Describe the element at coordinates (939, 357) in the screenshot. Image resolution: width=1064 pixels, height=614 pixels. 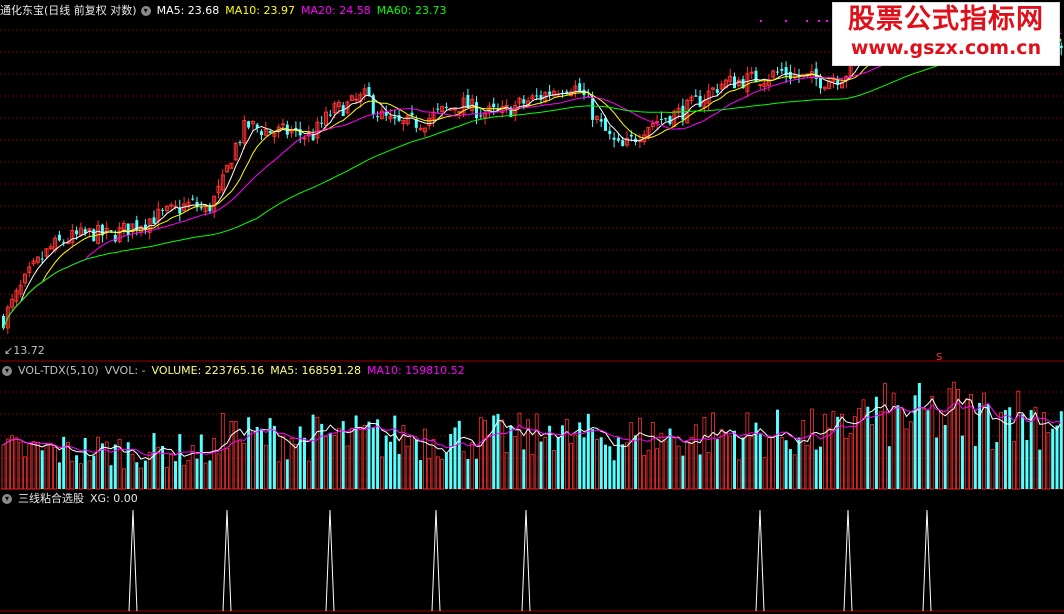
I see `signal-s-marker: S` at that location.